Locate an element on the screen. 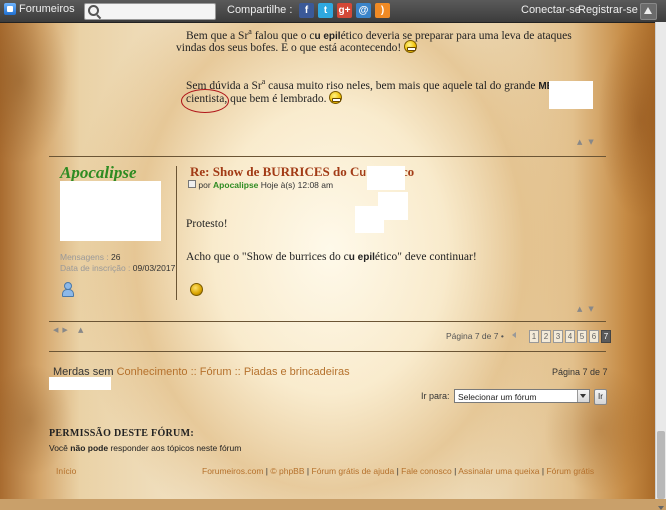  pagination-divider is located at coordinates (327, 351).